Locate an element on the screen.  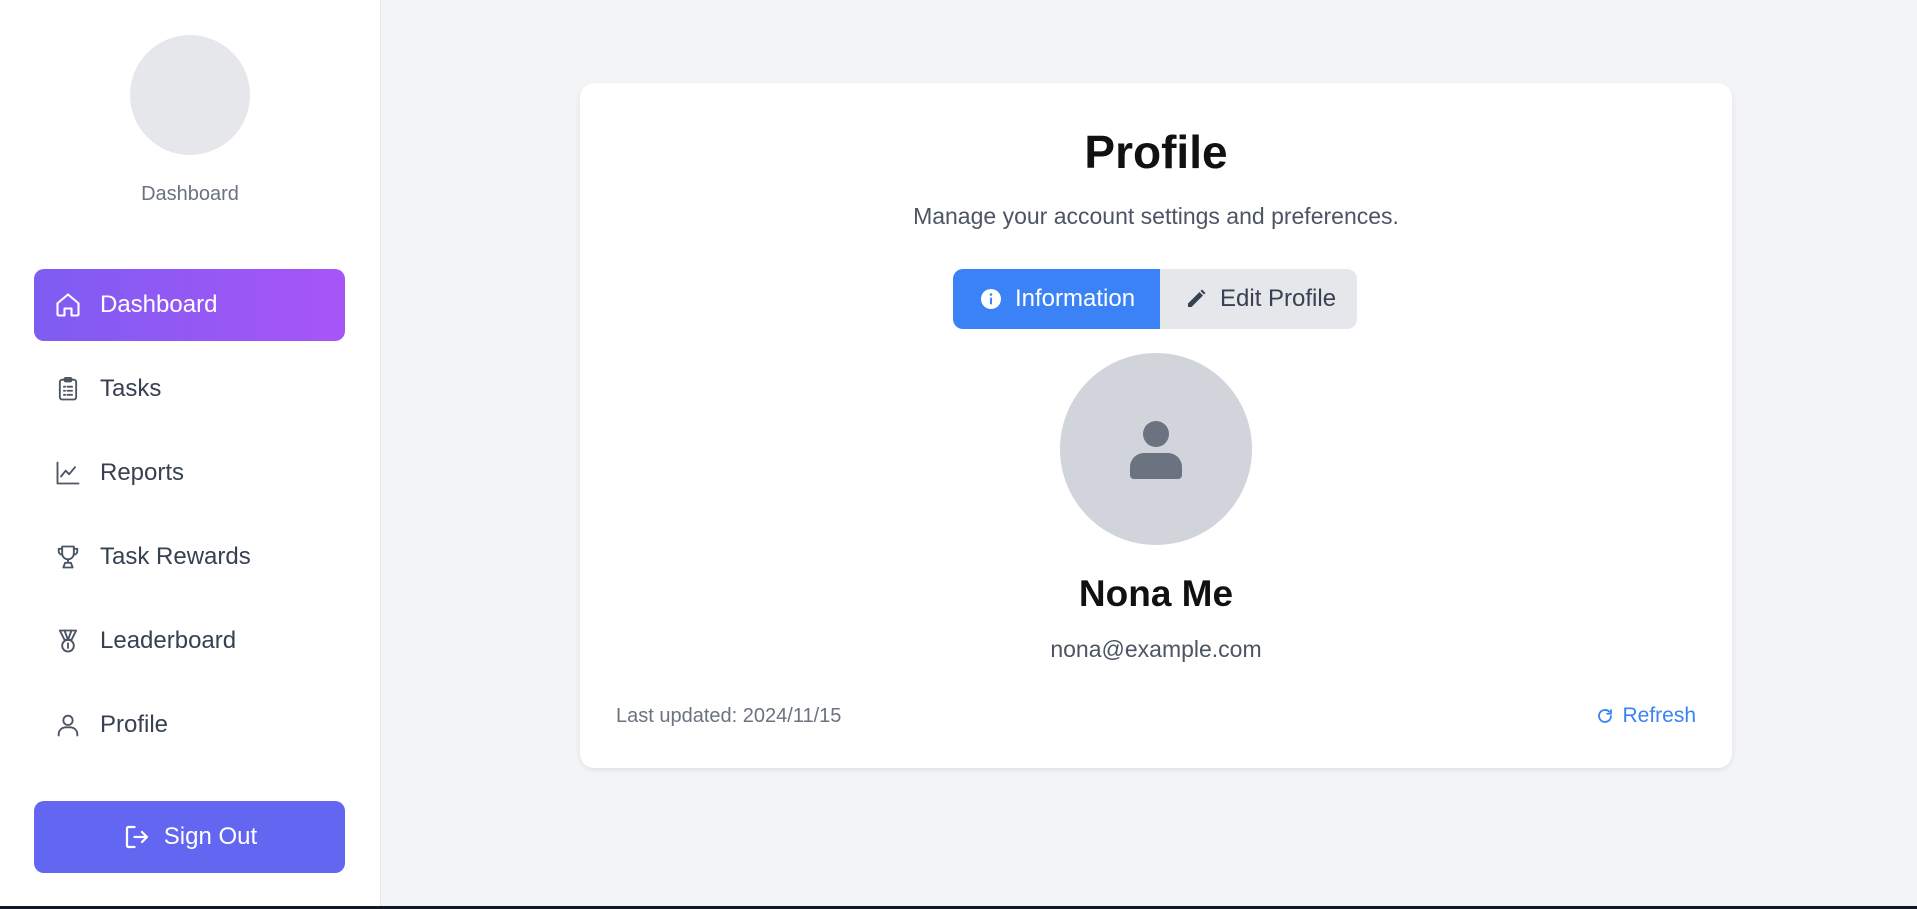
page-title: Profile is located at coordinates (1156, 152).